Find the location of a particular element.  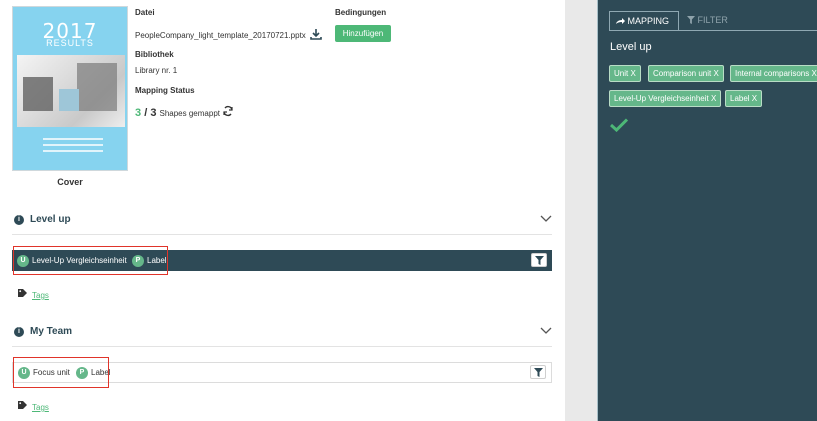

refresh-icon is located at coordinates (228, 111).